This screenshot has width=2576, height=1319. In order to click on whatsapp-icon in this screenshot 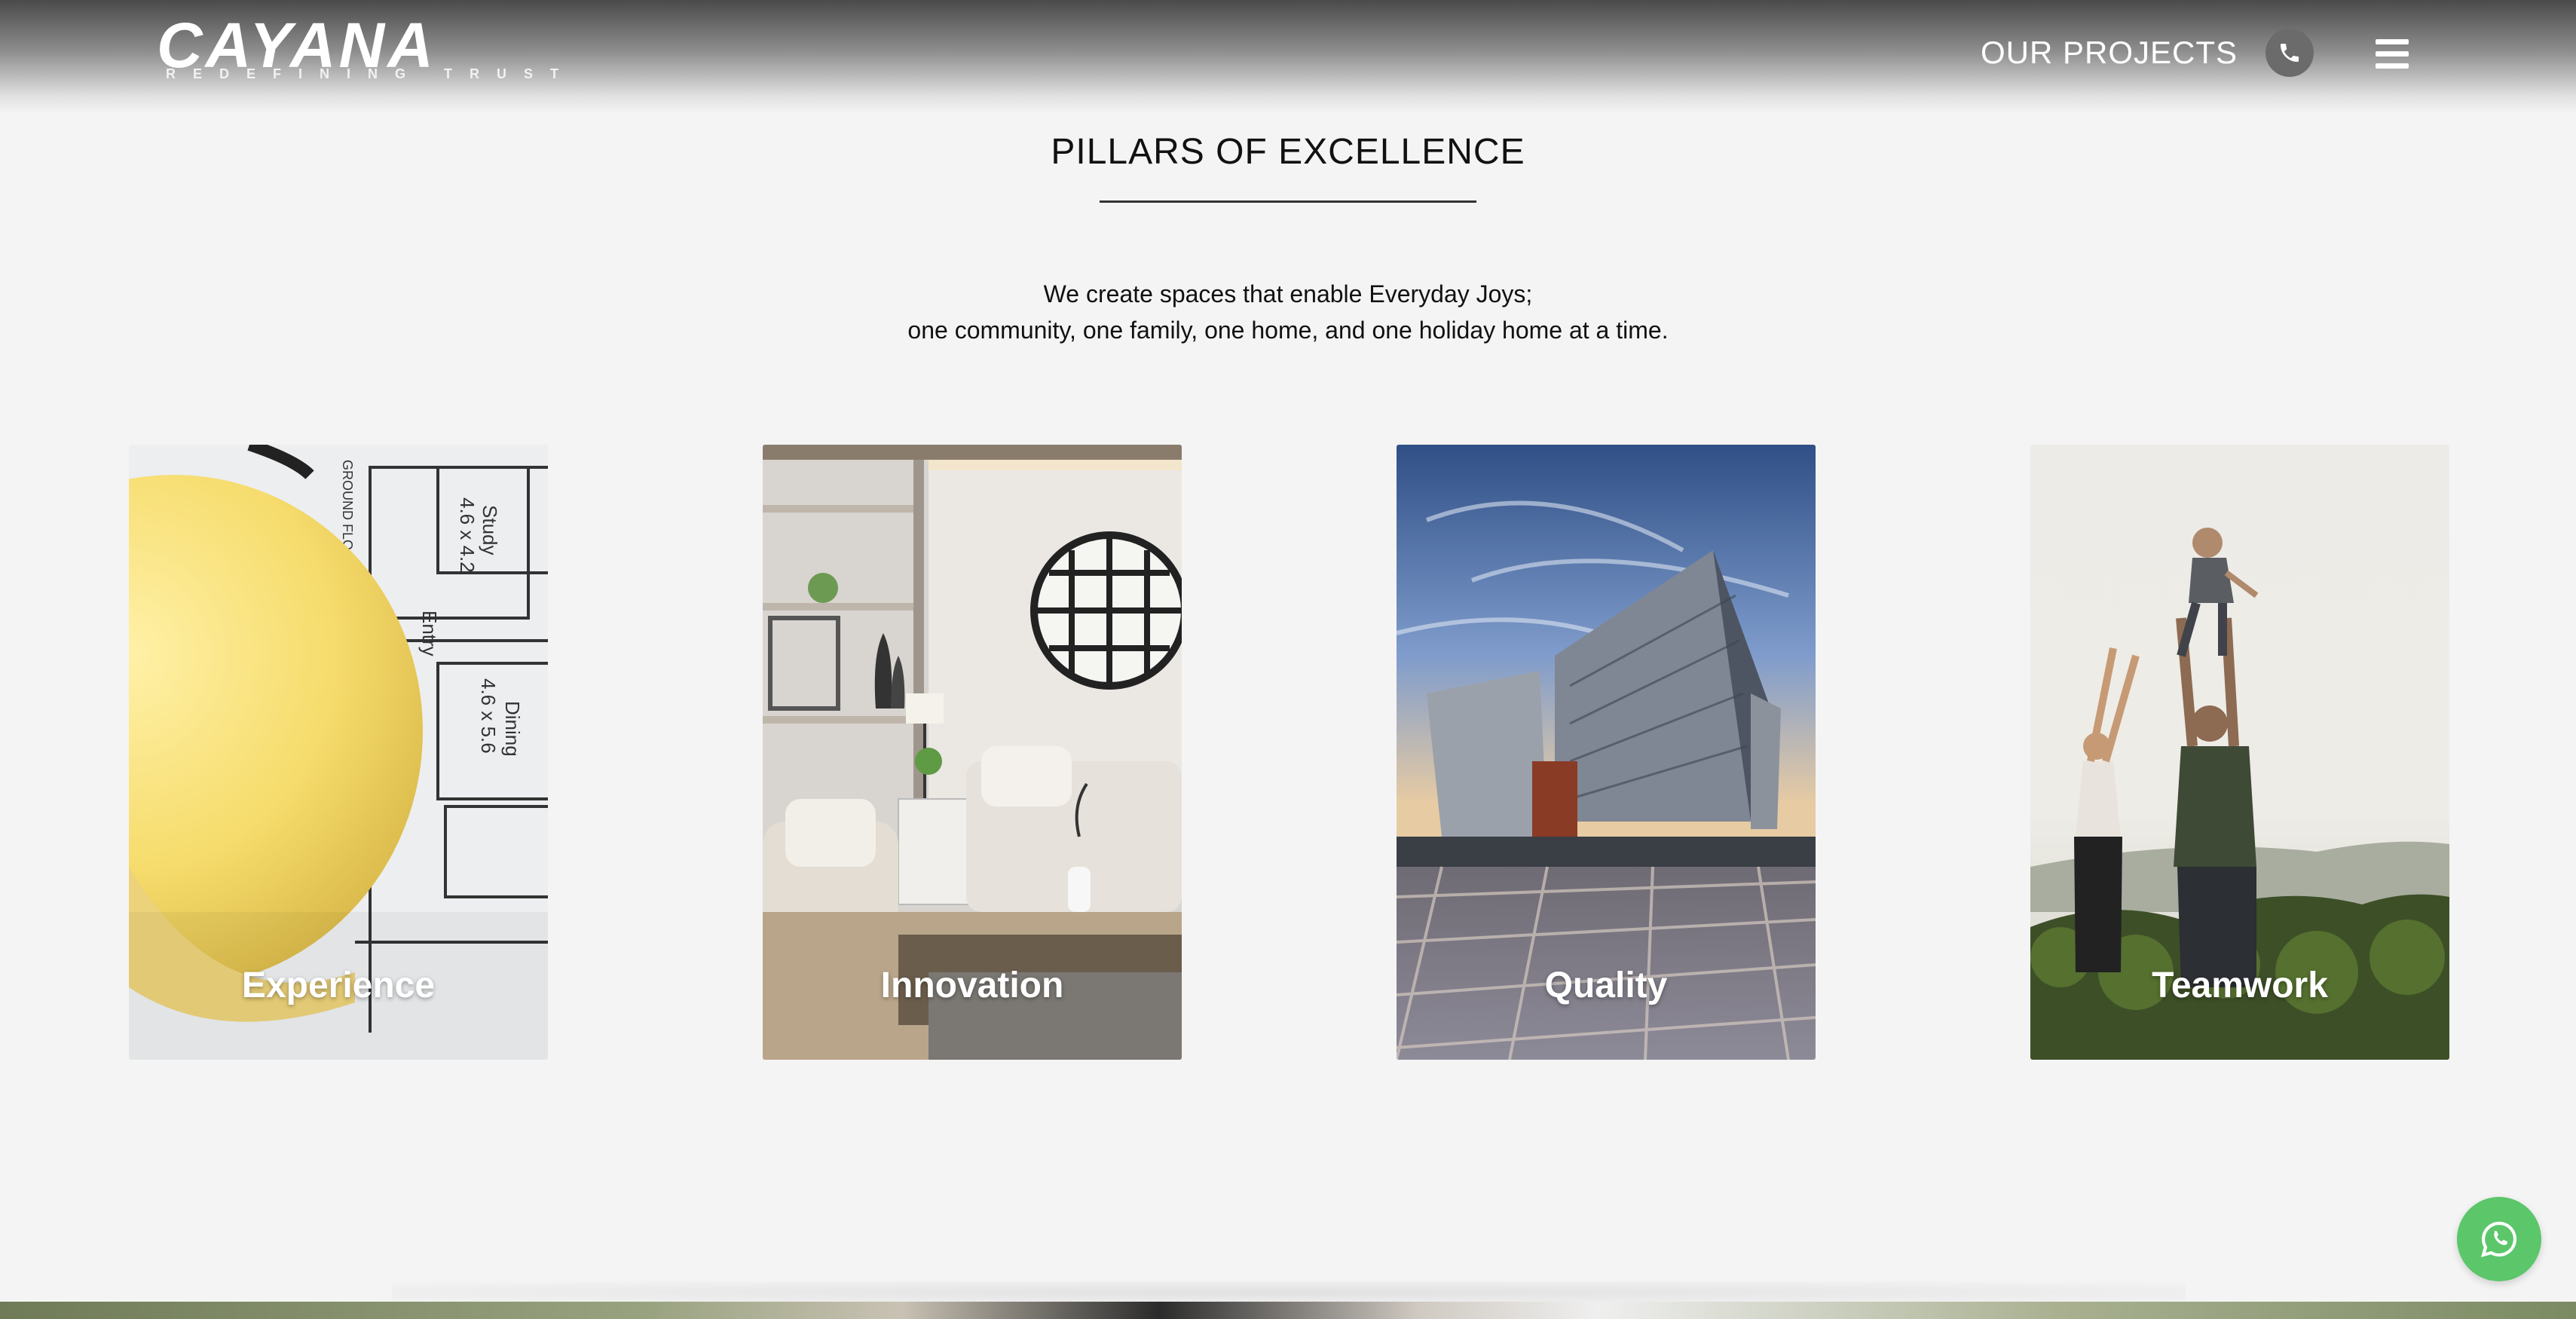, I will do `click(2499, 1239)`.